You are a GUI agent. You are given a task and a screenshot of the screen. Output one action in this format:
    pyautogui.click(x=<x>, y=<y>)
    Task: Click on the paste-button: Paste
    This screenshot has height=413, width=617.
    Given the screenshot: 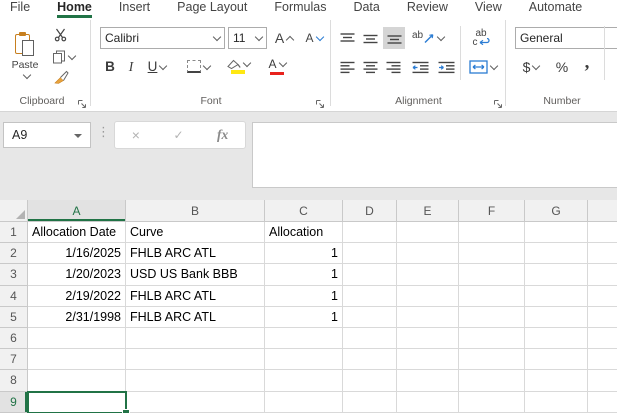 What is the action you would take?
    pyautogui.click(x=25, y=56)
    